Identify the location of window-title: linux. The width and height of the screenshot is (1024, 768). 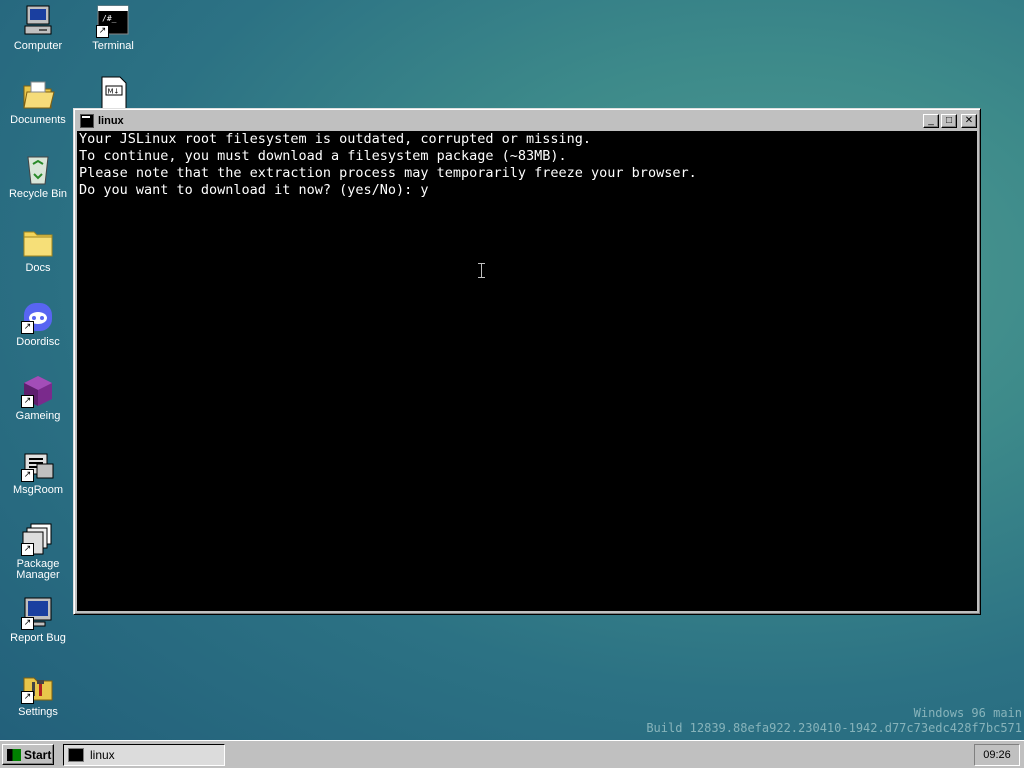
(111, 120).